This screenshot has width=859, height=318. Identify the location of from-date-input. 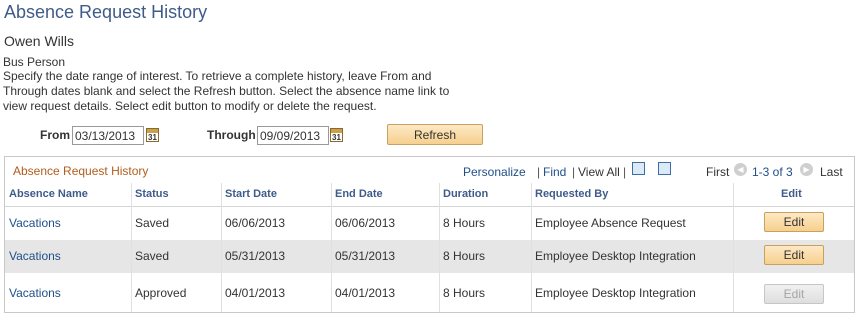
(108, 135).